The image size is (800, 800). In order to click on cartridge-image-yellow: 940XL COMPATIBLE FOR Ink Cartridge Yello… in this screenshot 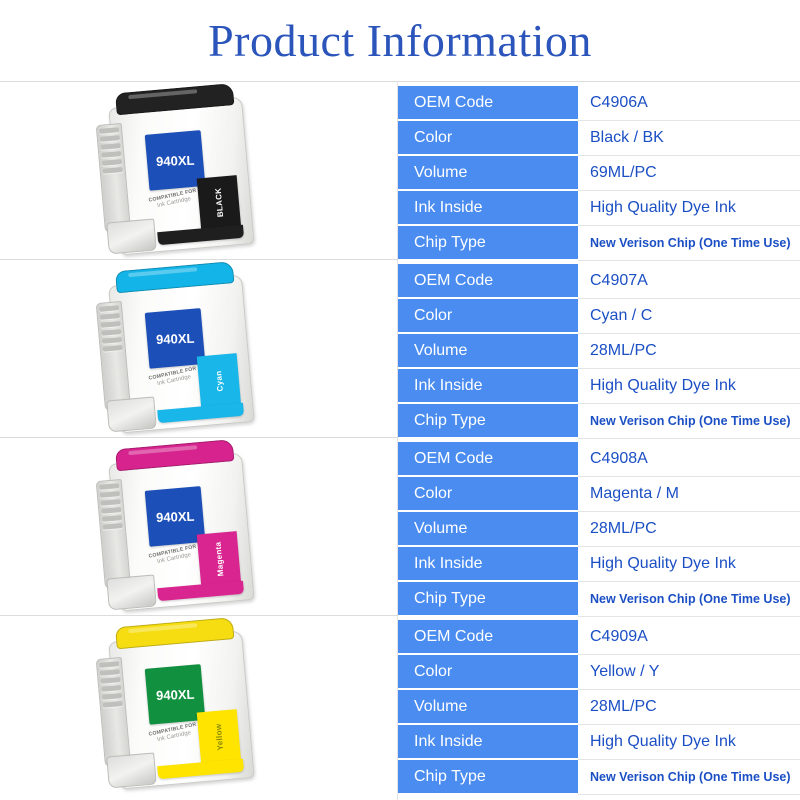, I will do `click(199, 708)`.